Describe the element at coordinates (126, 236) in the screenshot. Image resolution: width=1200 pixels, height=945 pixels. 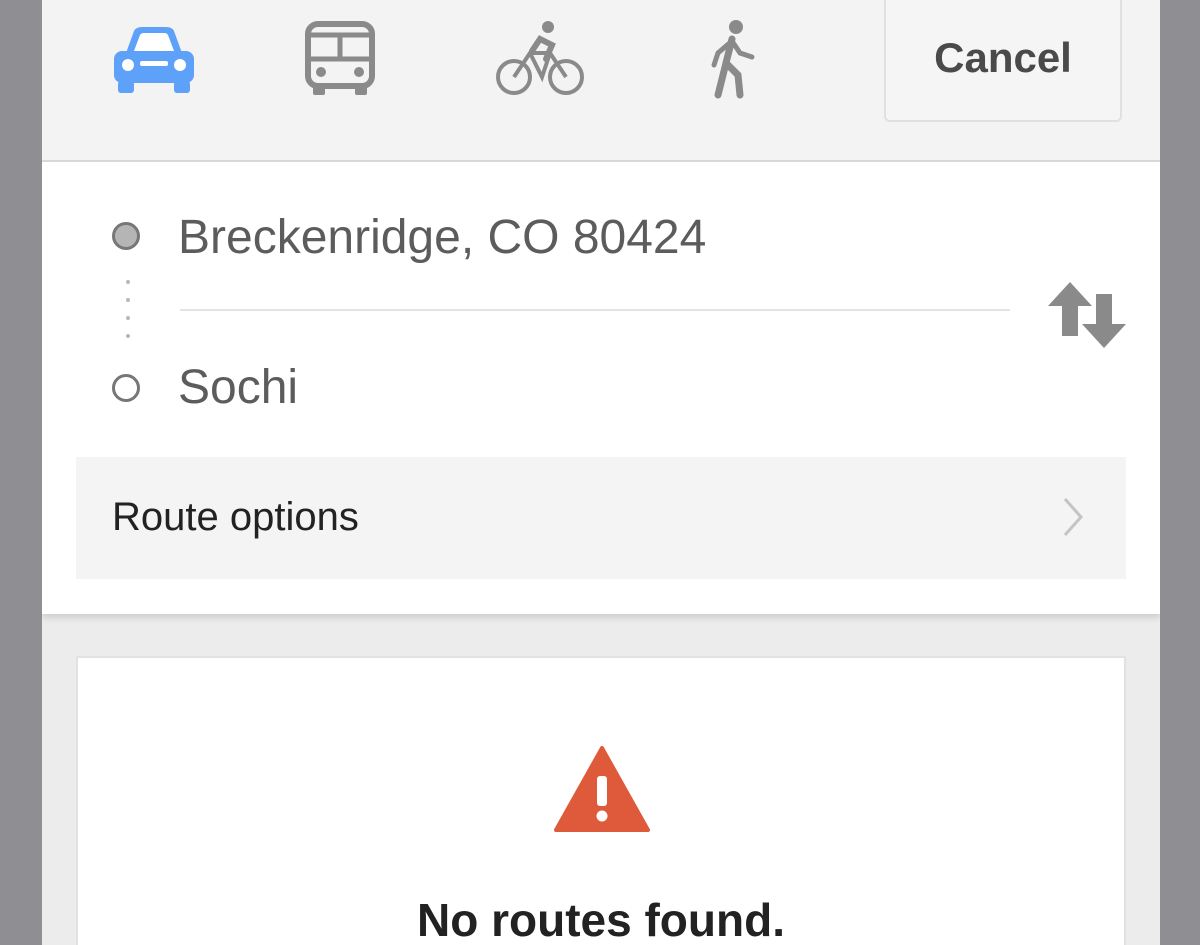
I see `origin-marker-icon` at that location.